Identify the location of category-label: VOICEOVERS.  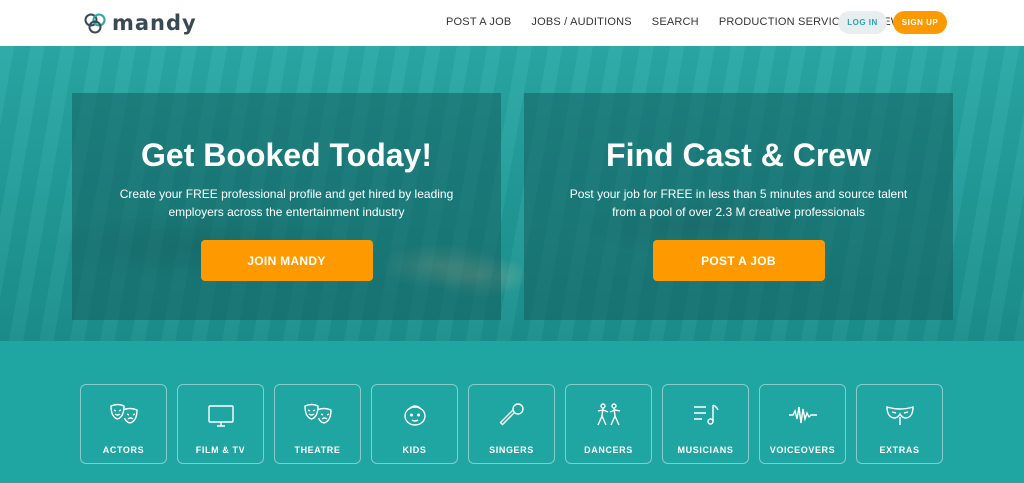
(802, 450).